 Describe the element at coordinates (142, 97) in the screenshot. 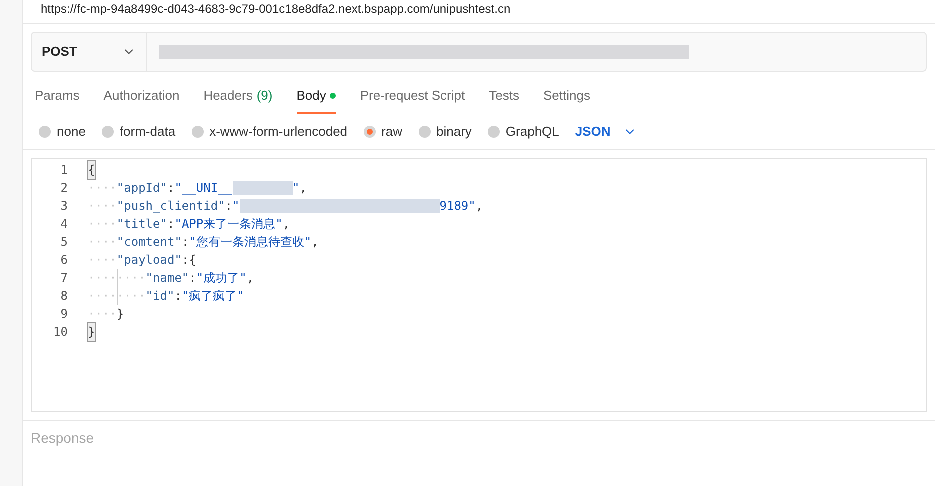

I see `request-tab: Authorization` at that location.